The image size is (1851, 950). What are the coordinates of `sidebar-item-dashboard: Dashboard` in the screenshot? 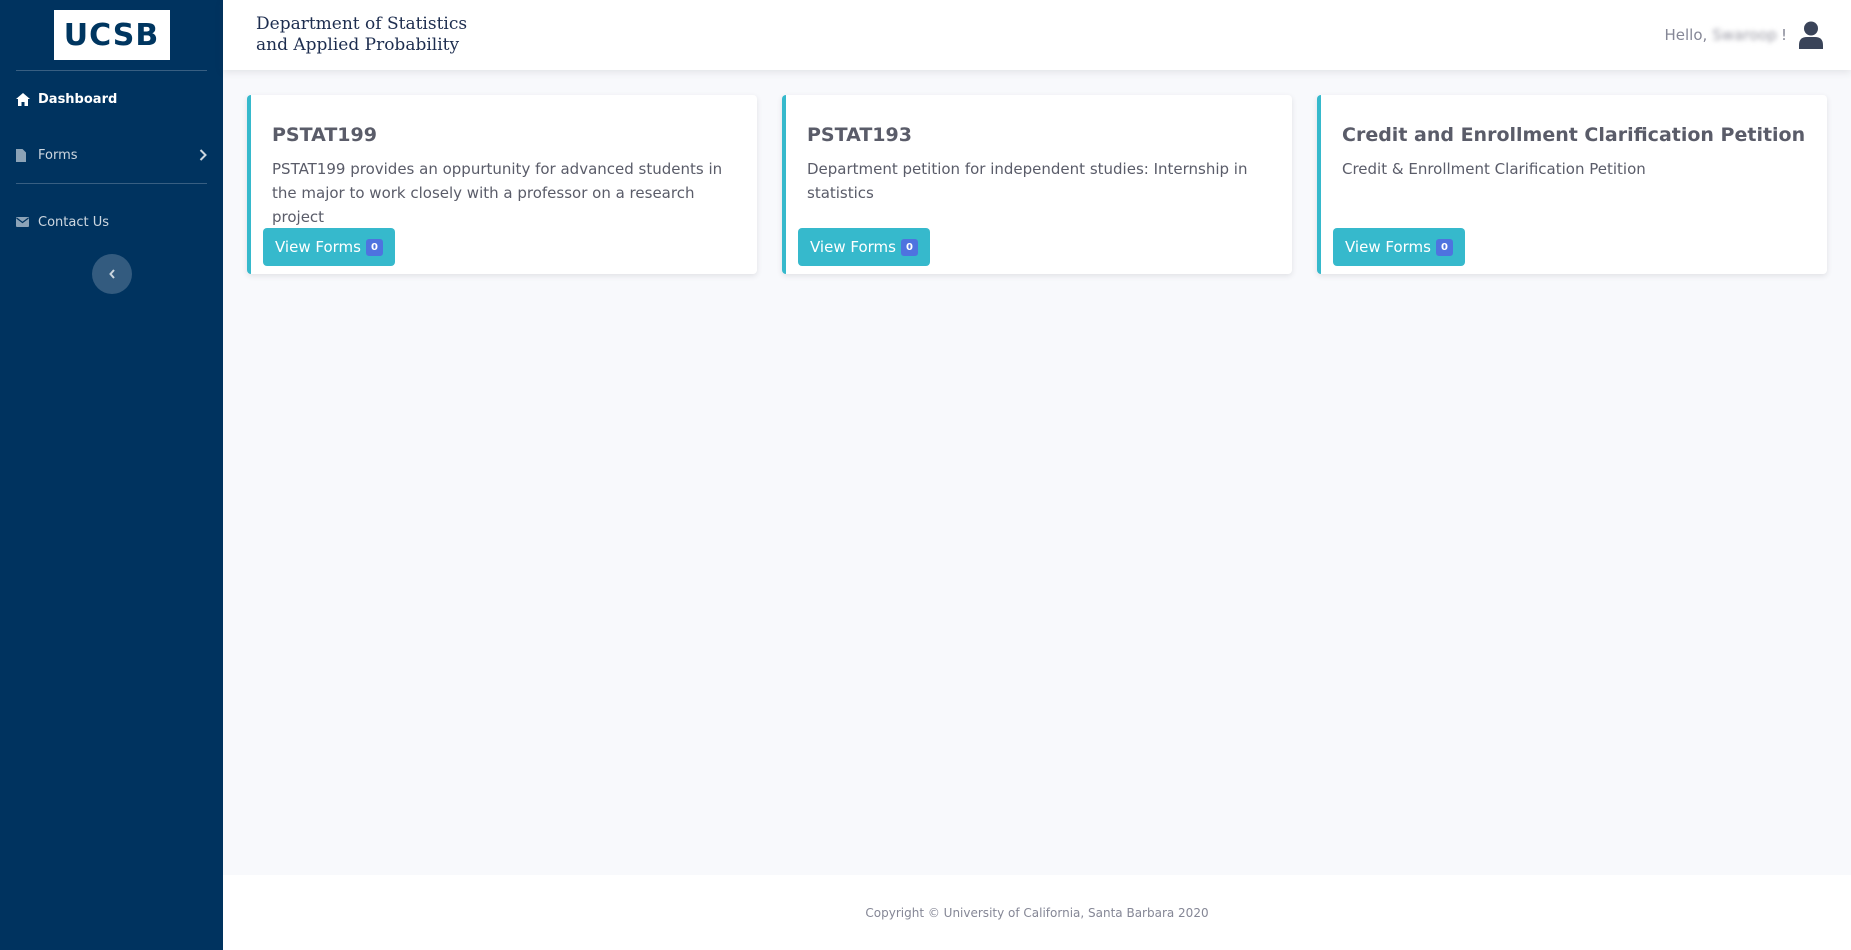 It's located at (111, 99).